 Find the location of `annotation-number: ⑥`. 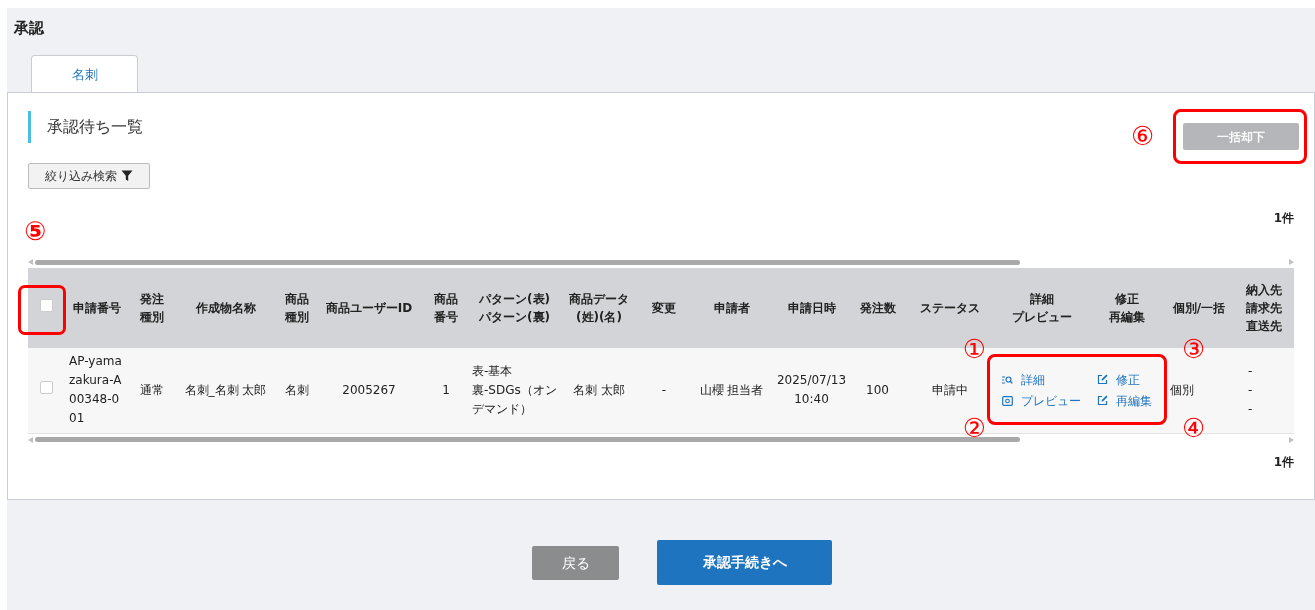

annotation-number: ⑥ is located at coordinates (1143, 136).